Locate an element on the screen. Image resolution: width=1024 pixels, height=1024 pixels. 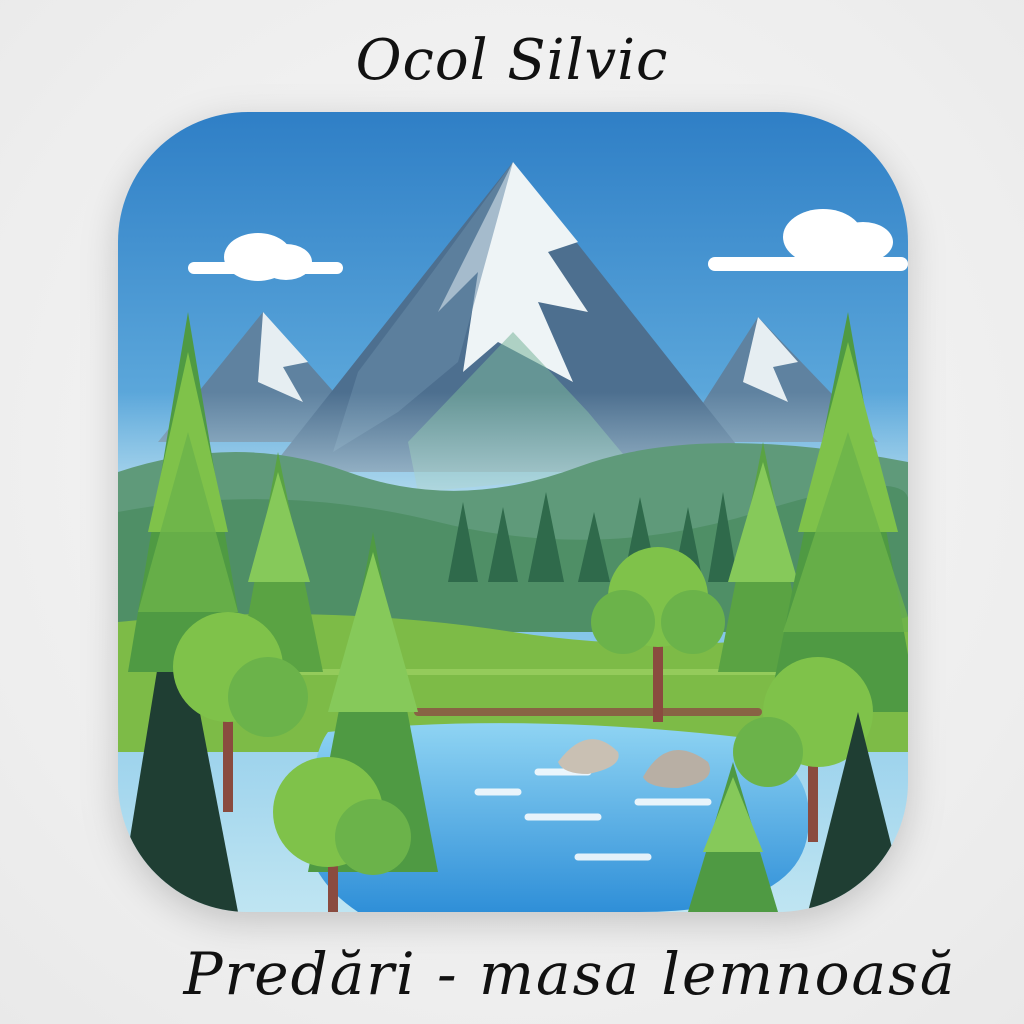
page-subtitle: Predări - masa lemnoasă is located at coordinates (570, 974).